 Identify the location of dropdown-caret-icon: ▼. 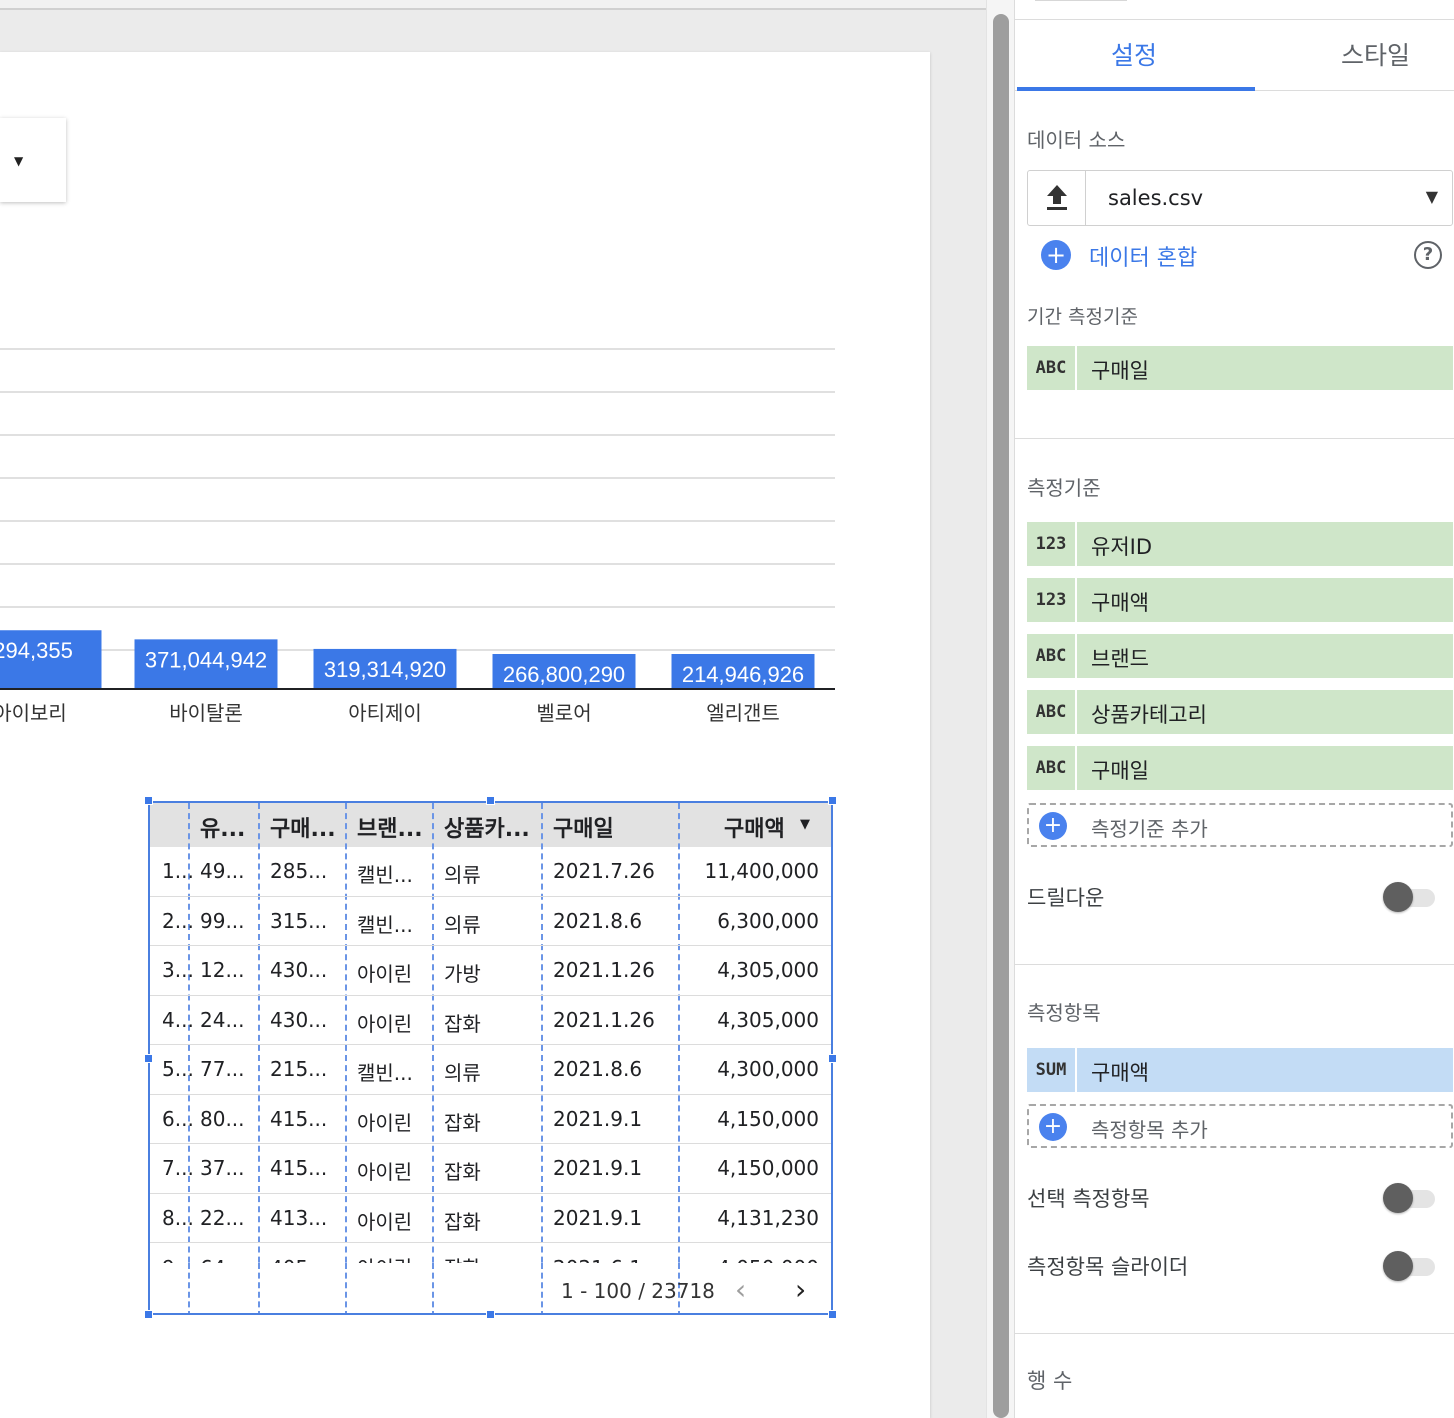
(1432, 196).